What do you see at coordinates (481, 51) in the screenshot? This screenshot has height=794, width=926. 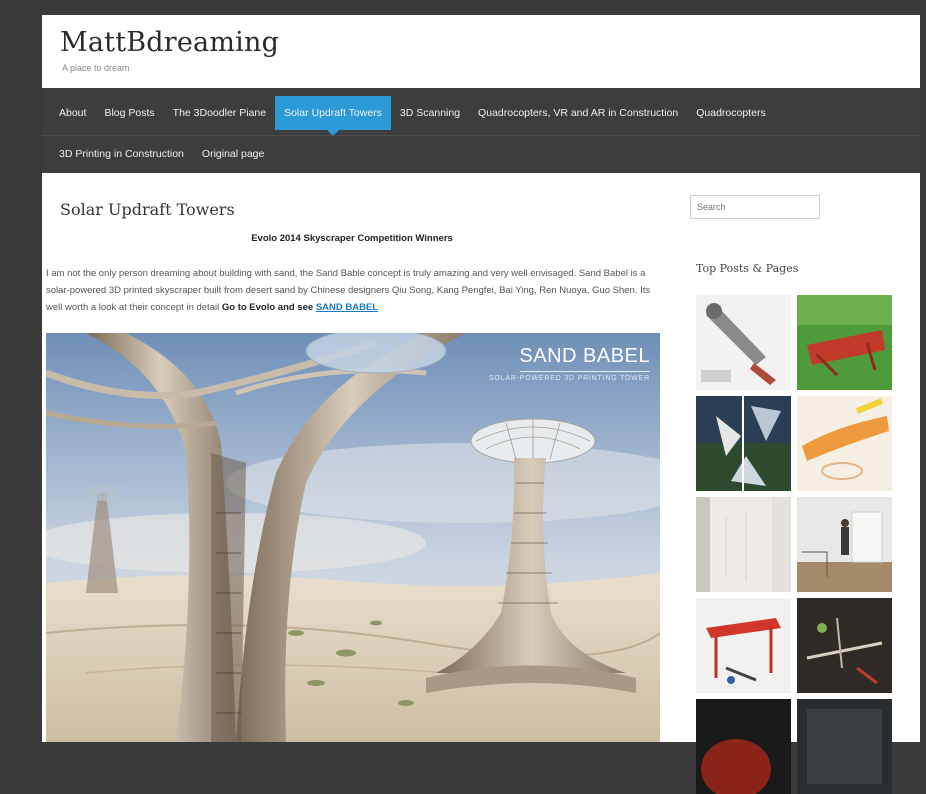 I see `site-header: MattBdreaming A place to dream` at bounding box center [481, 51].